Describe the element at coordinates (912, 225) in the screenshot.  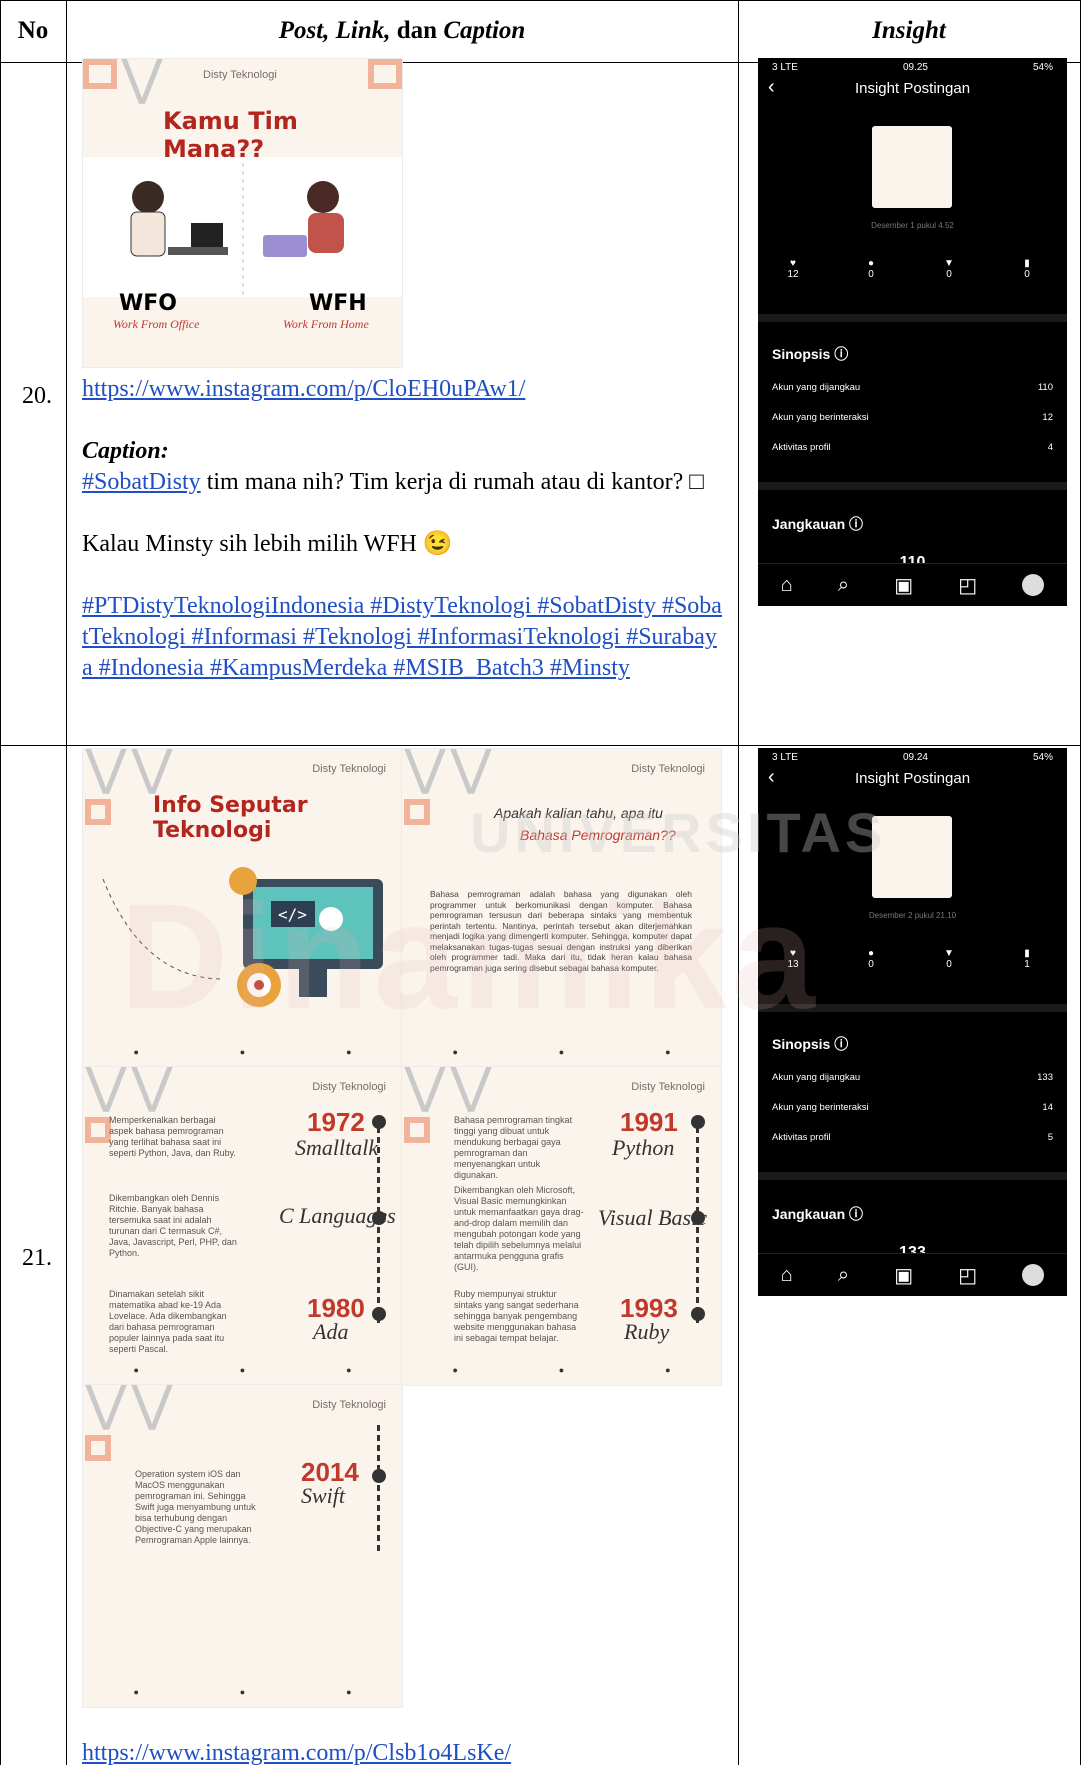
I see `post-date: Desember 1 pukul 4.52` at that location.